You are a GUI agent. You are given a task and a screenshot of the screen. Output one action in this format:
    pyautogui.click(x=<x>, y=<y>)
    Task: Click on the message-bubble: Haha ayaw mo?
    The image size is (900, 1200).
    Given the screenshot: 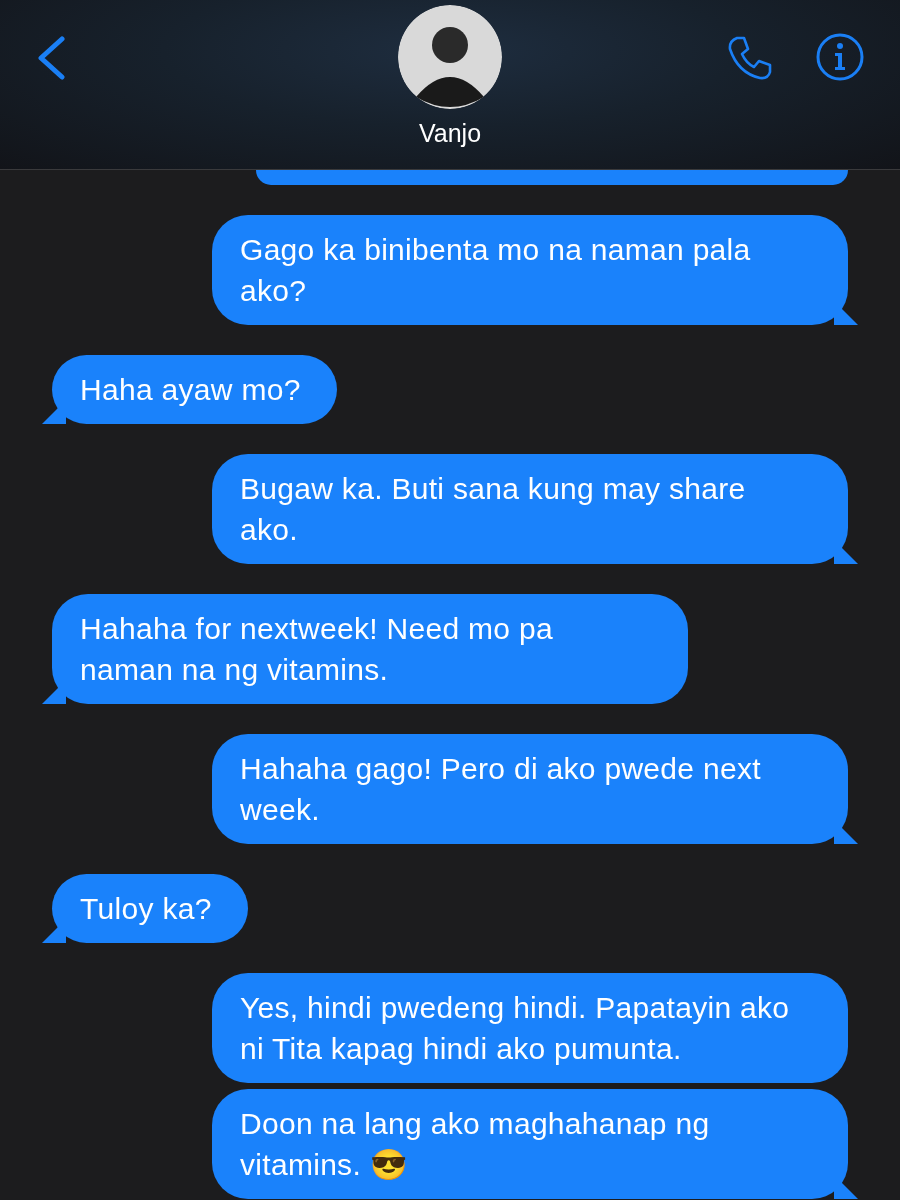 What is the action you would take?
    pyautogui.click(x=189, y=389)
    